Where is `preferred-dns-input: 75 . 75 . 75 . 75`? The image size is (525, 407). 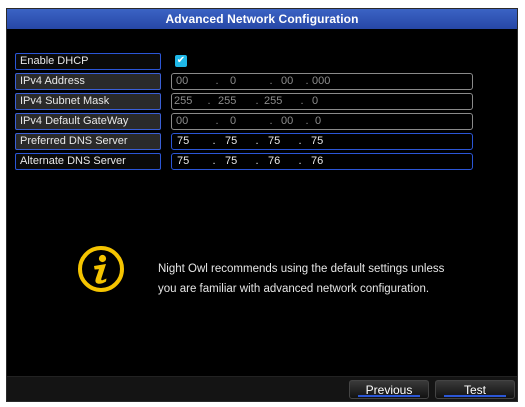
preferred-dns-input: 75 . 75 . 75 . 75 is located at coordinates (322, 141).